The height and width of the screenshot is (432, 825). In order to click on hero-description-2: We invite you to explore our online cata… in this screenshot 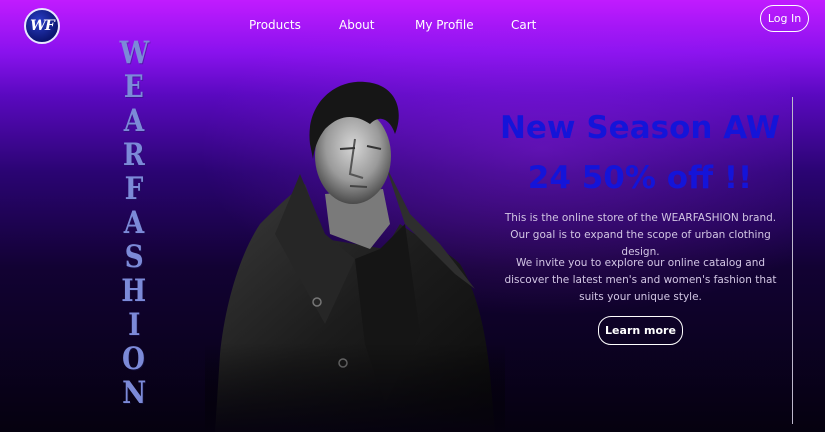, I will do `click(640, 280)`.